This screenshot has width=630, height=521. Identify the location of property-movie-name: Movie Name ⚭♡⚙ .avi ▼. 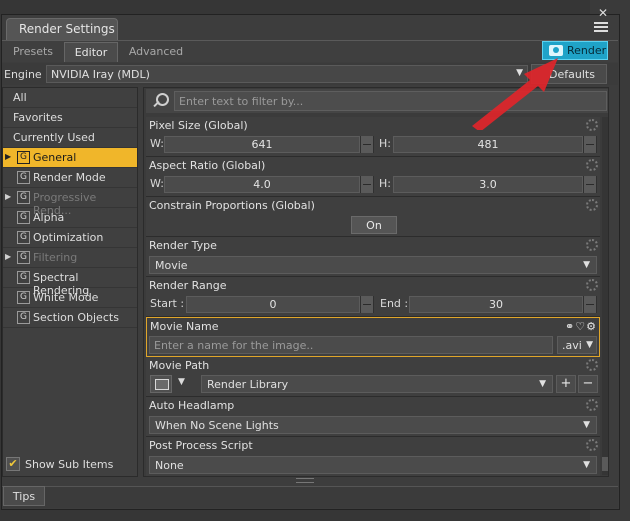
(373, 337).